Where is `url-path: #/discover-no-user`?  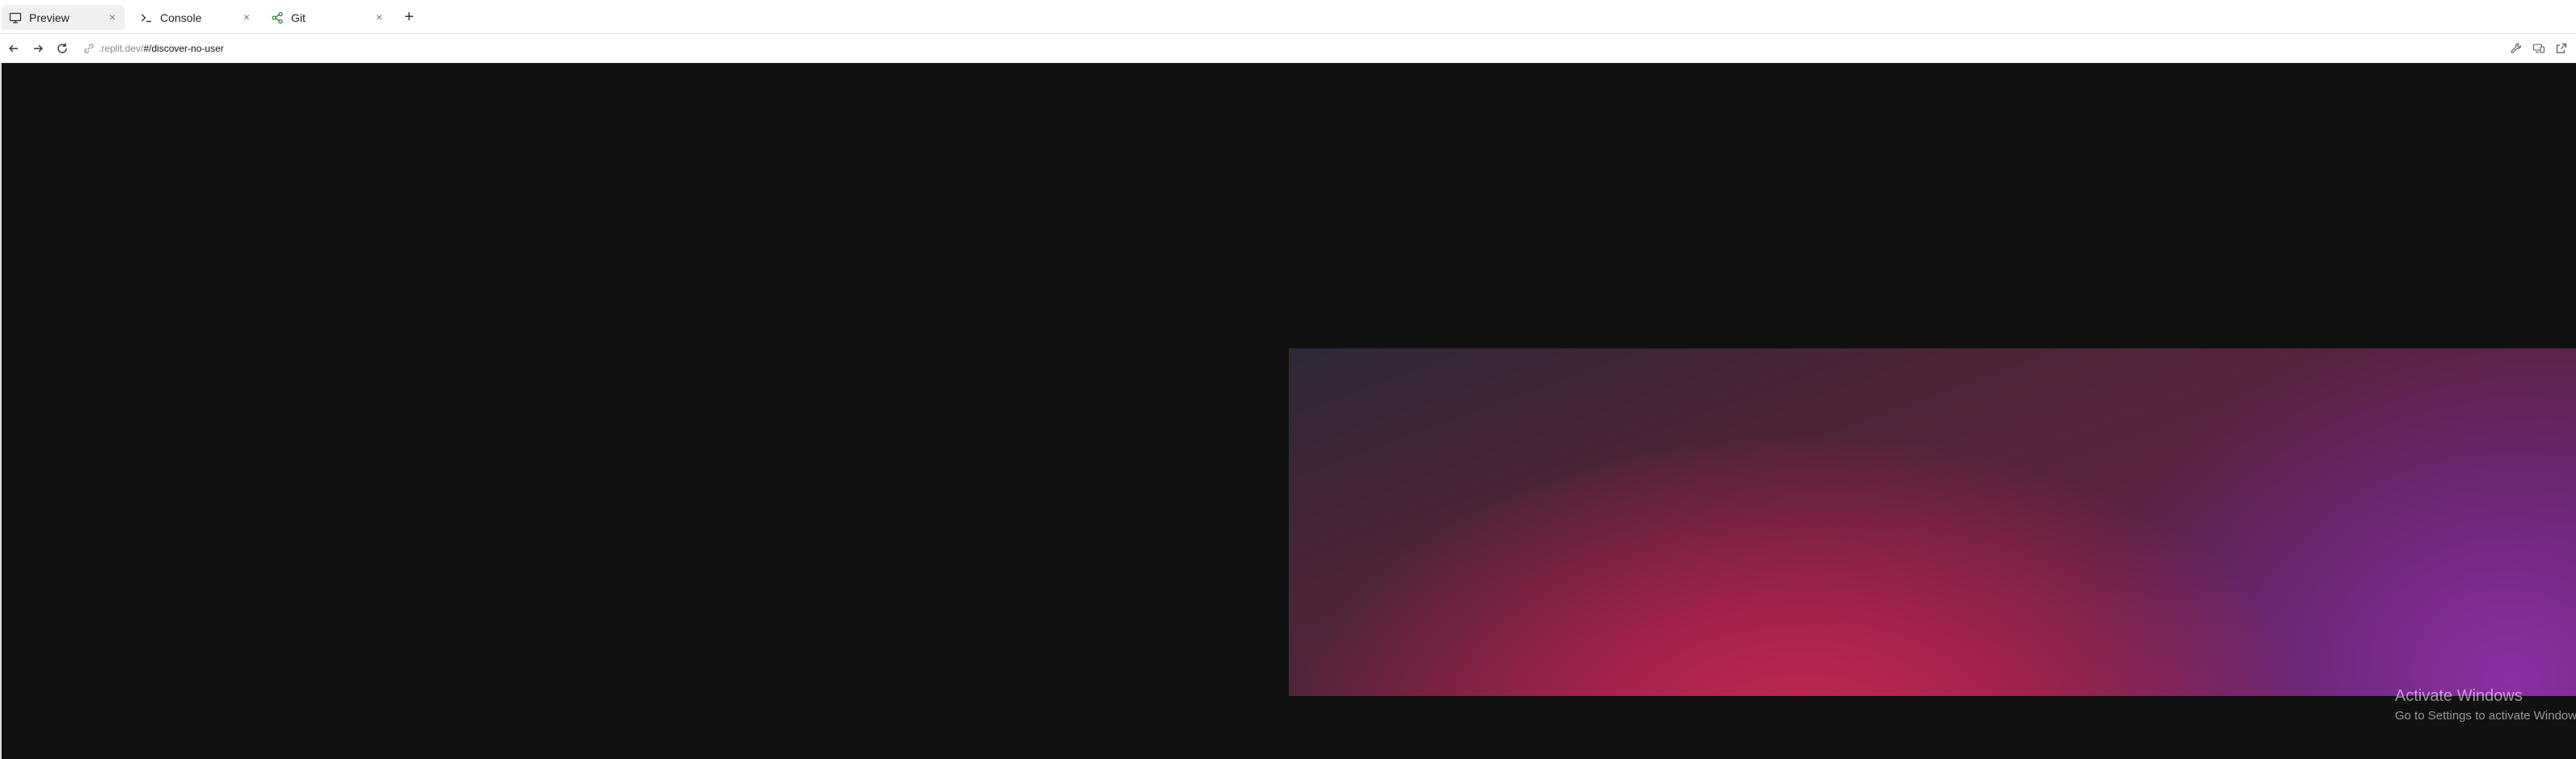 url-path: #/discover-no-user is located at coordinates (183, 48).